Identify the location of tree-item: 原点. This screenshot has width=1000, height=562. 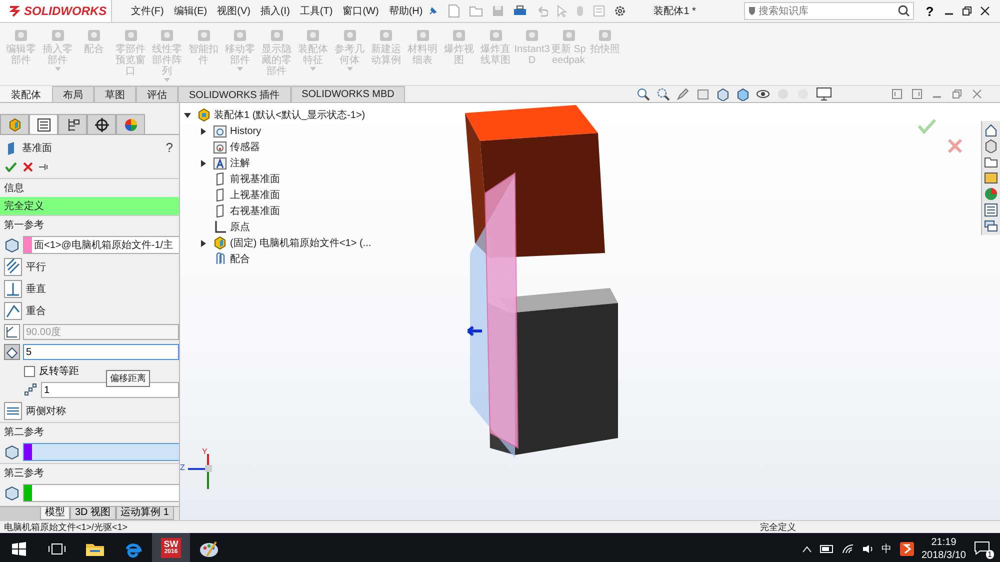
(240, 227).